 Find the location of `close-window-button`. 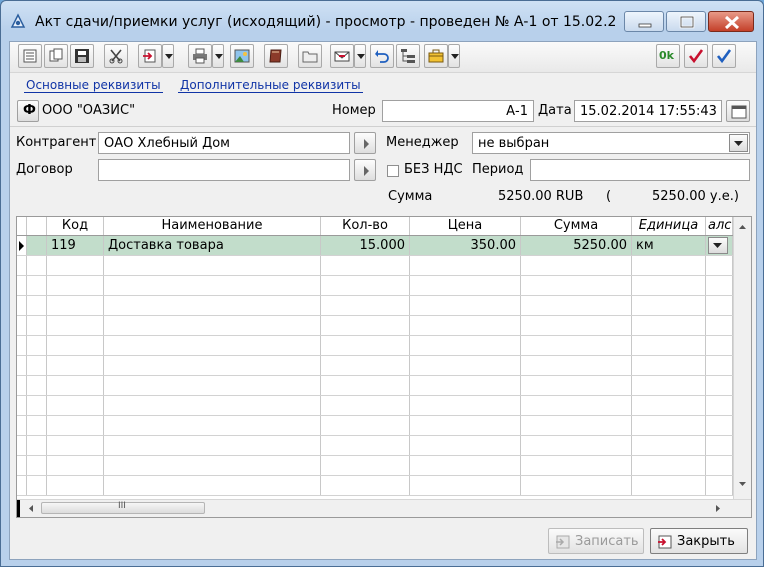

close-window-button is located at coordinates (731, 21).